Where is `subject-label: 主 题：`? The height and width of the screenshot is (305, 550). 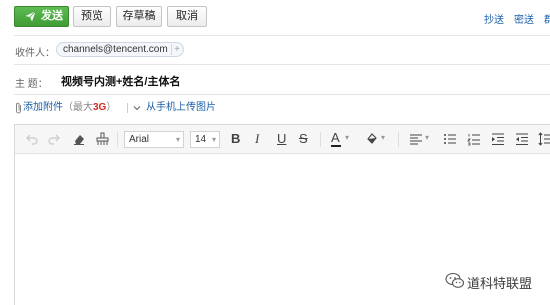
subject-label: 主 题： is located at coordinates (31, 84).